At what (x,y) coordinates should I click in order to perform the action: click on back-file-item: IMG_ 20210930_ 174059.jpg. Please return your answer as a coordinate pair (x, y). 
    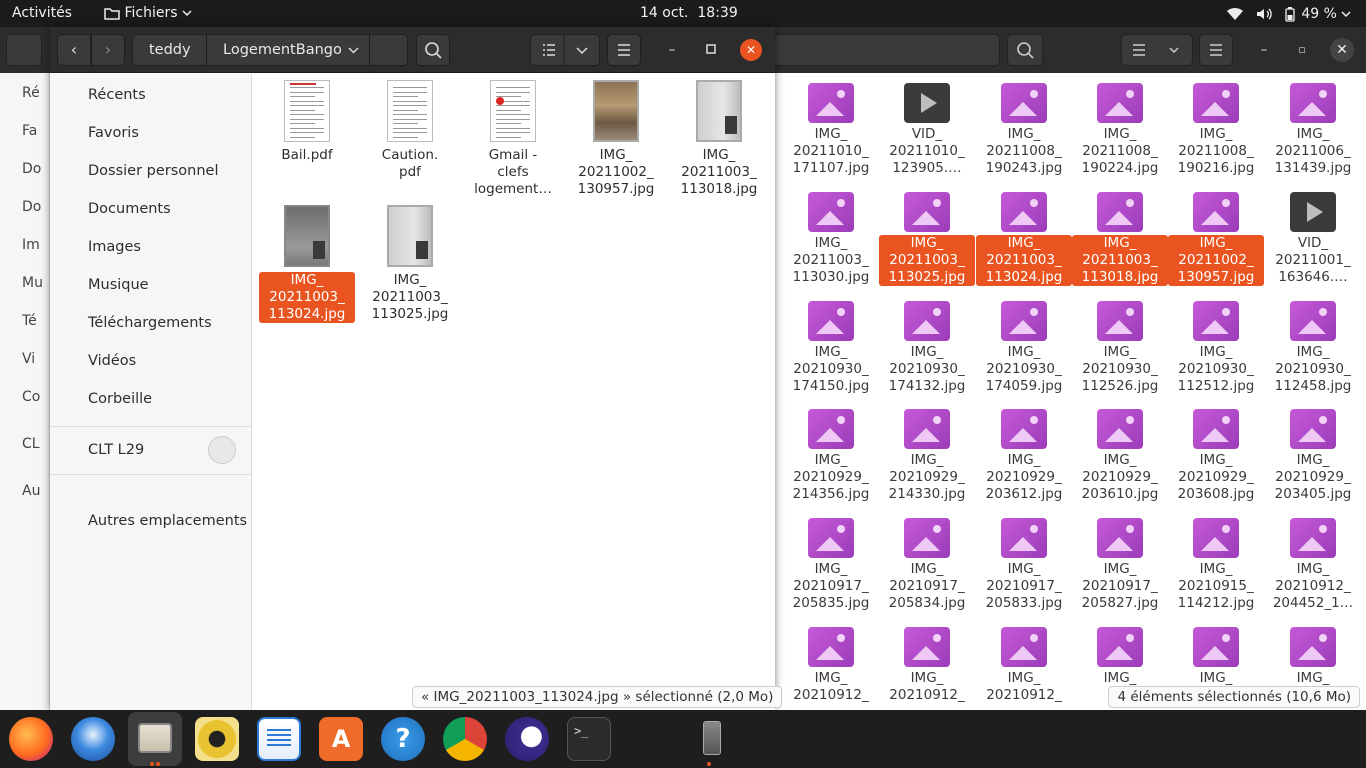
    Looking at the image, I should click on (1024, 348).